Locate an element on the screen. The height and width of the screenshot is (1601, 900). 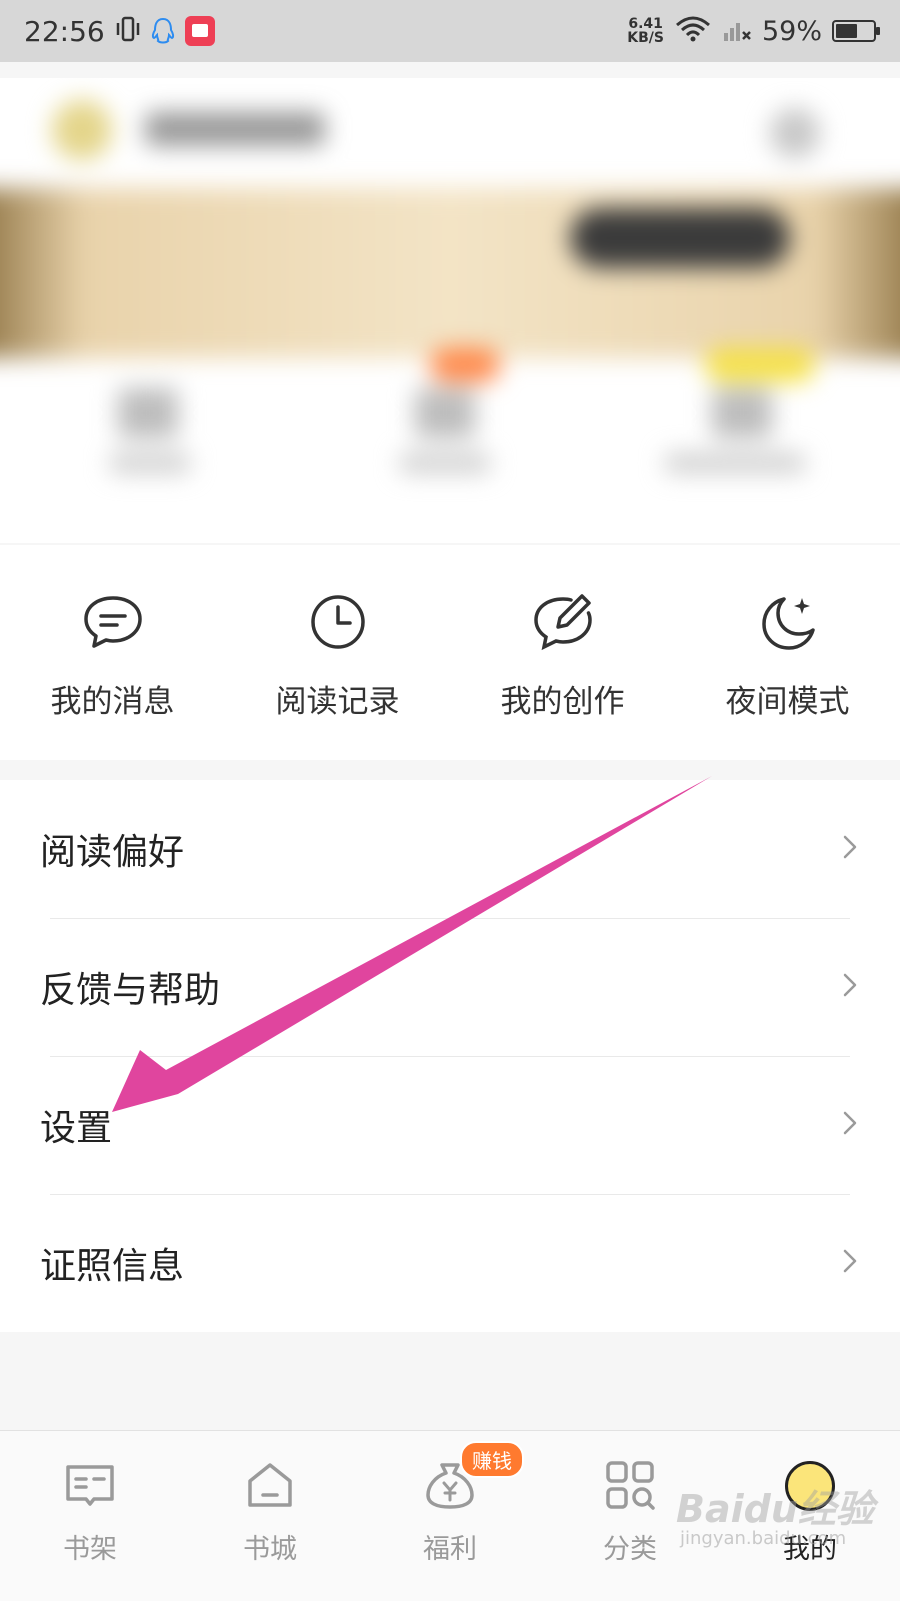
reader-app-icon is located at coordinates (199, 31).